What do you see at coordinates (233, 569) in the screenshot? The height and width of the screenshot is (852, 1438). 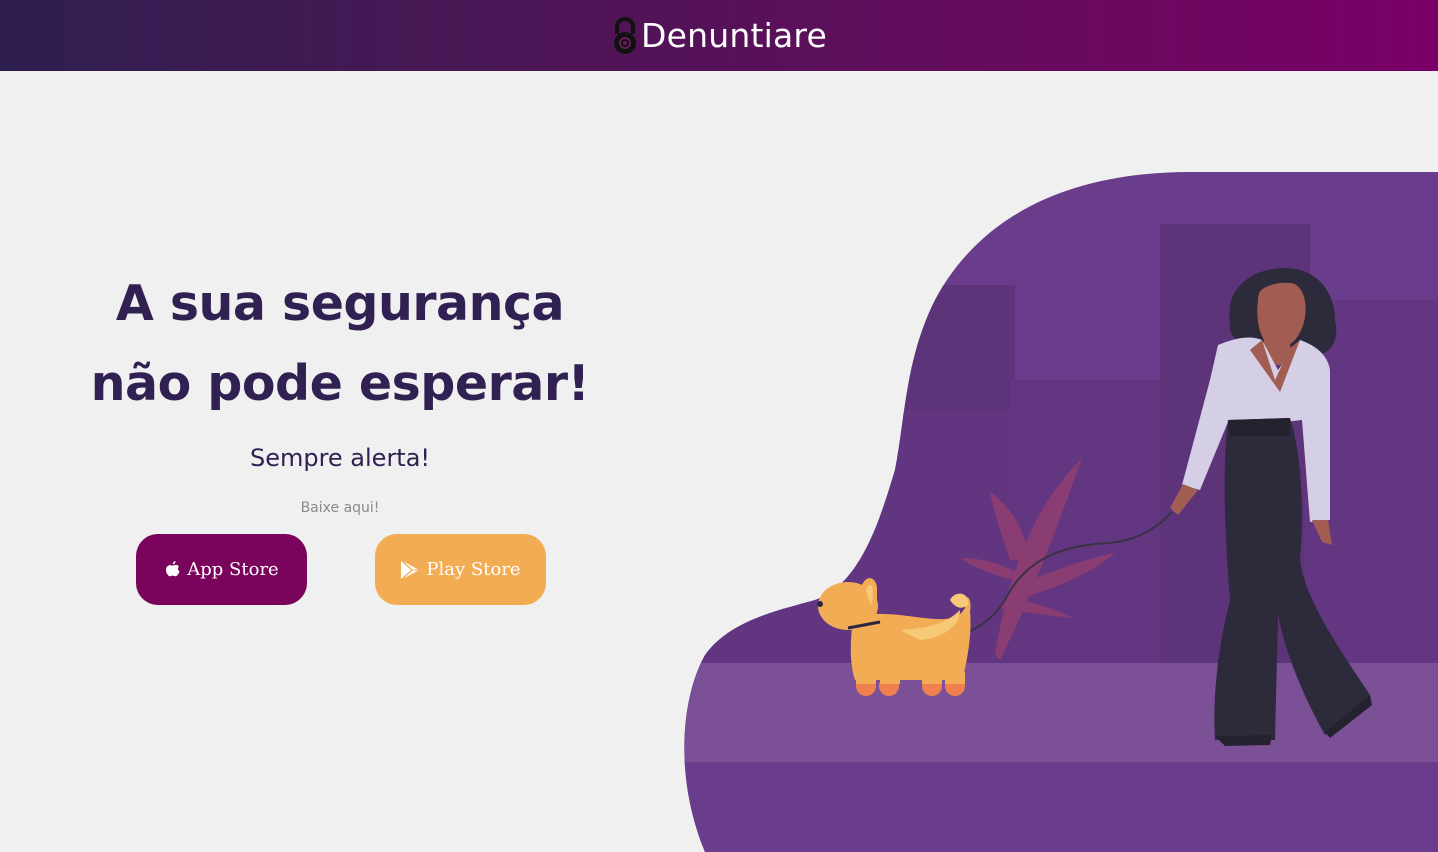 I see `app-store-label: App Store` at bounding box center [233, 569].